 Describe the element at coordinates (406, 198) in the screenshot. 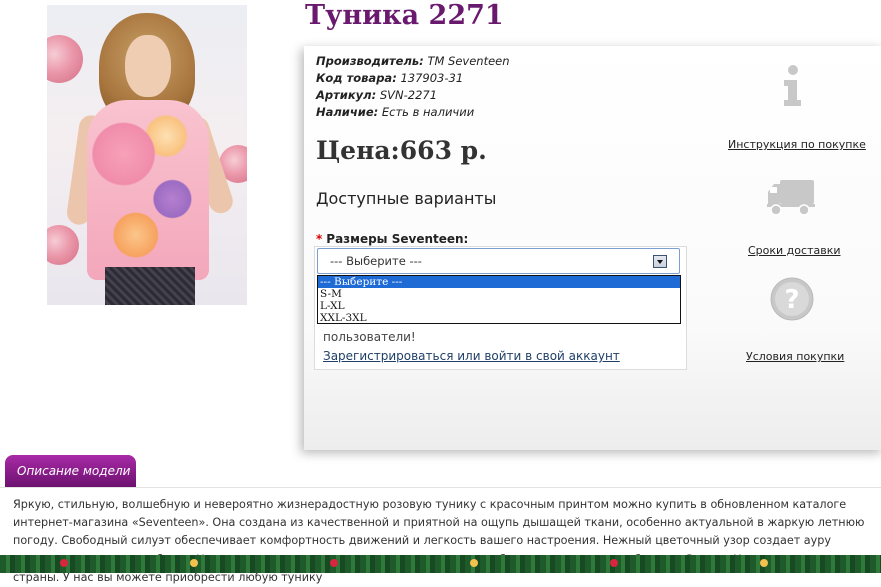

I see `variants-heading: Доступные варианты` at that location.